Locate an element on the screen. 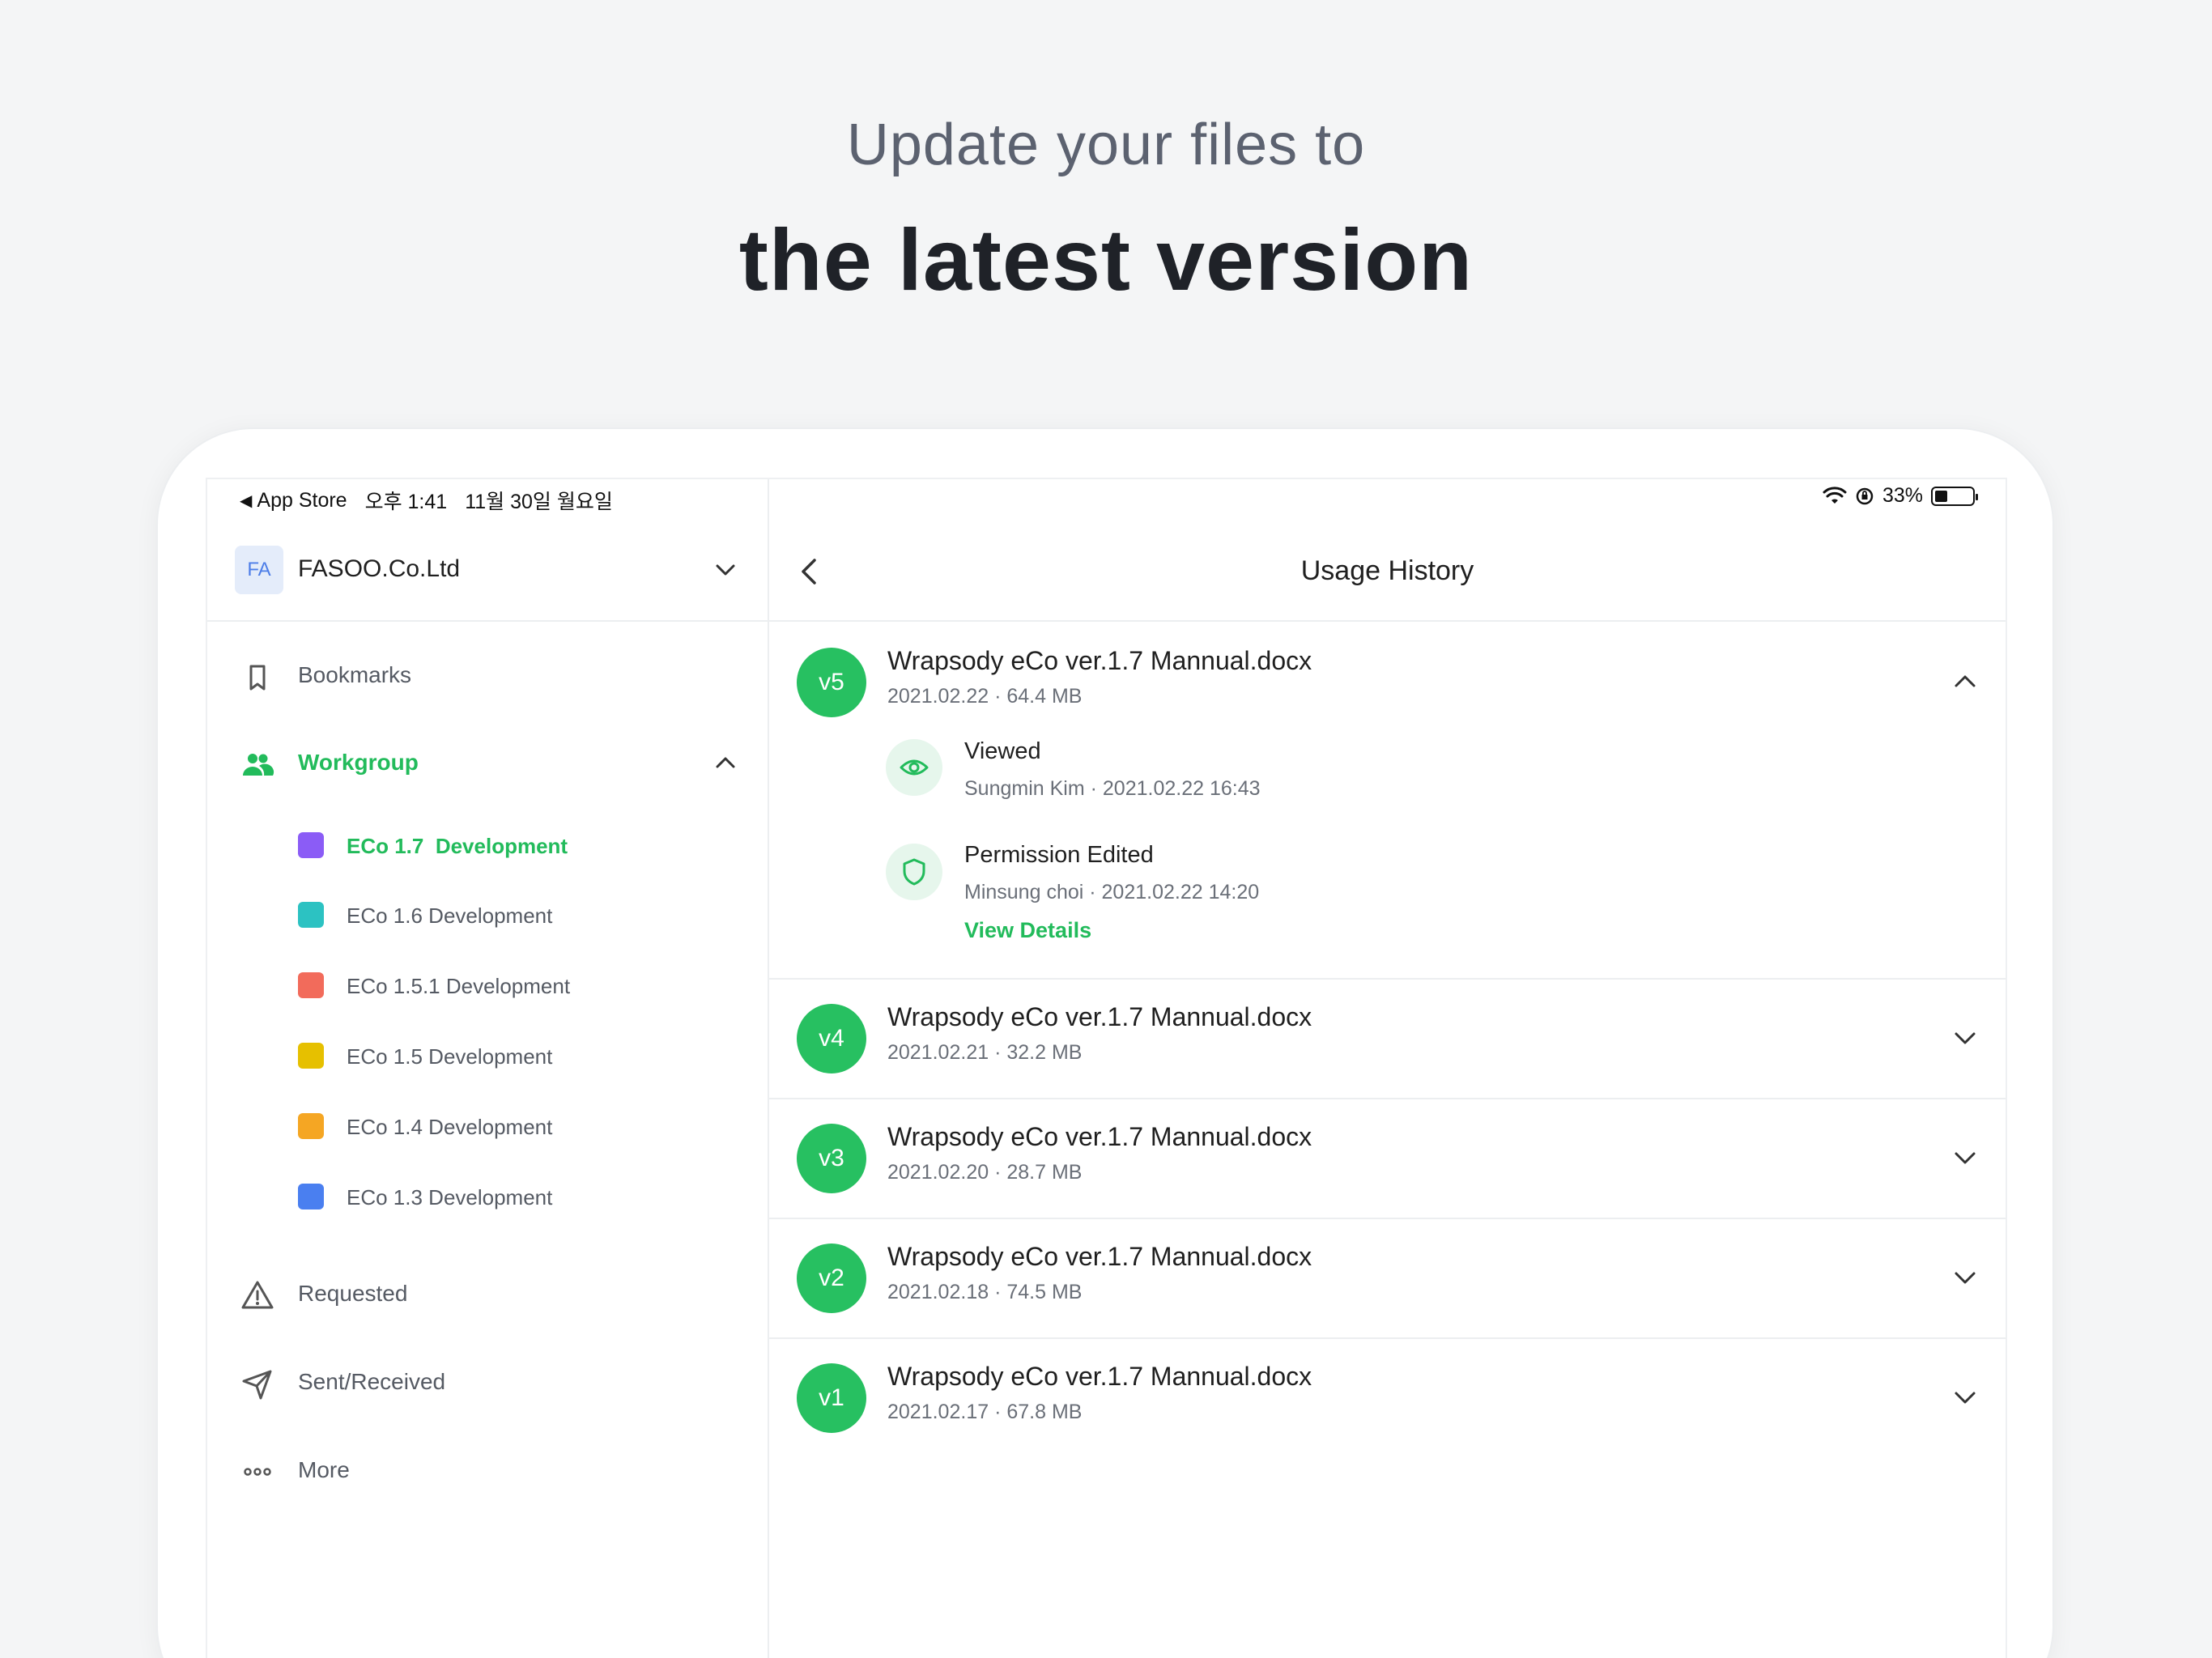 The width and height of the screenshot is (2212, 1658). headline-line-2: the latest version is located at coordinates (1106, 259).